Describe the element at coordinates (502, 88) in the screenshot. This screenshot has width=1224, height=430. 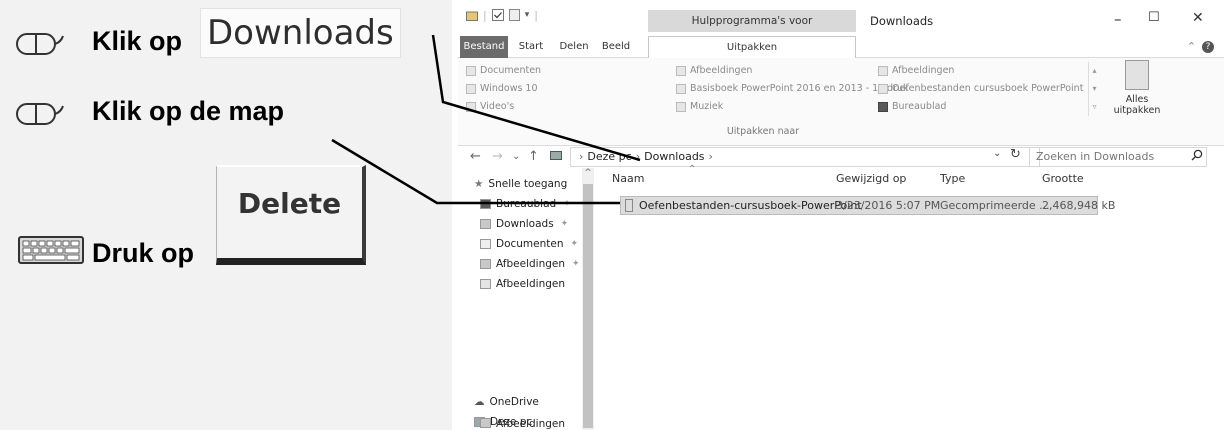
I see `gallery-item: Windows 10` at that location.